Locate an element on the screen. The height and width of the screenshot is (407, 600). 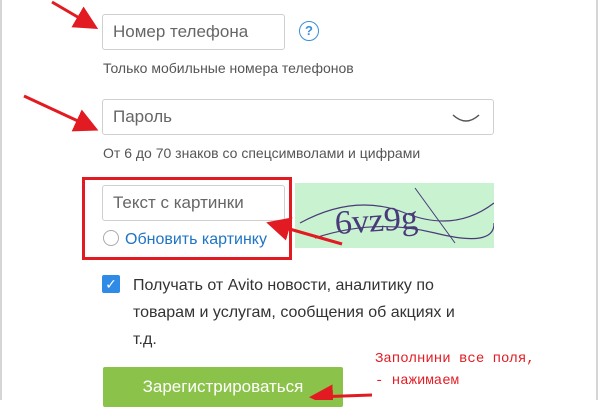
arrow-password is located at coordinates (61, 113).